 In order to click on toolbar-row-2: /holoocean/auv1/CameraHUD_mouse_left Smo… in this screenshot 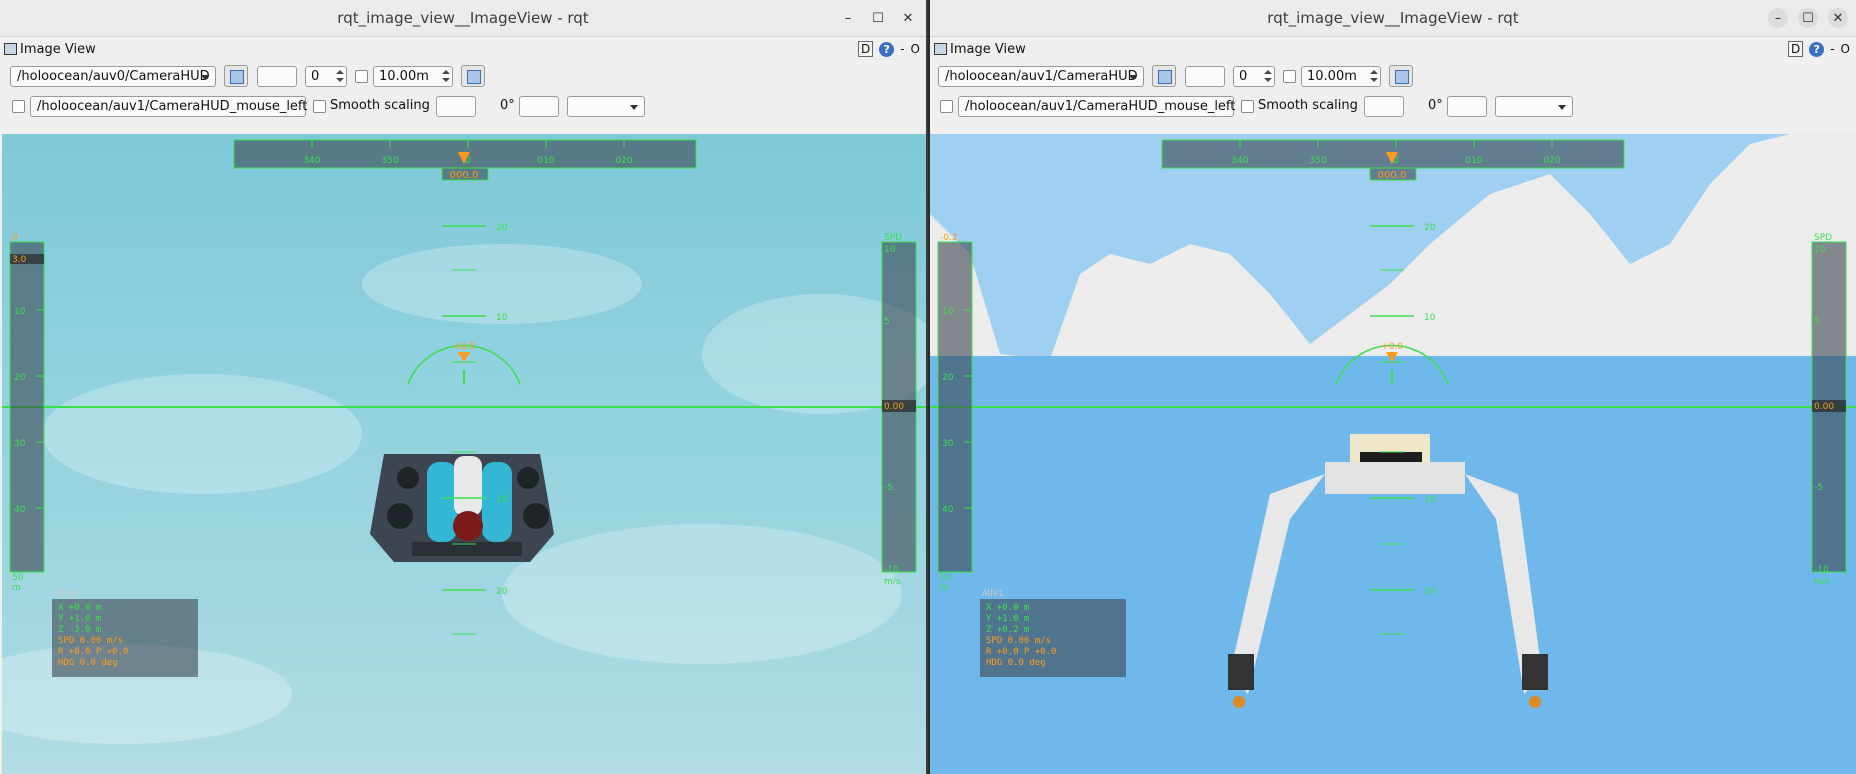, I will do `click(463, 107)`.